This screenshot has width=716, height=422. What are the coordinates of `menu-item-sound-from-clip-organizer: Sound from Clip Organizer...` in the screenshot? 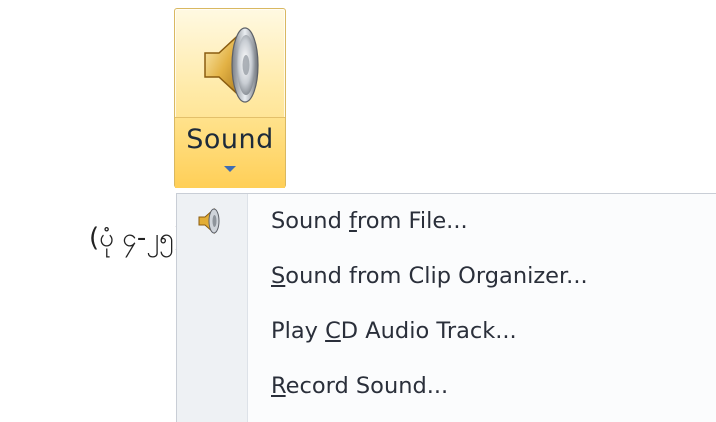 It's located at (446, 279).